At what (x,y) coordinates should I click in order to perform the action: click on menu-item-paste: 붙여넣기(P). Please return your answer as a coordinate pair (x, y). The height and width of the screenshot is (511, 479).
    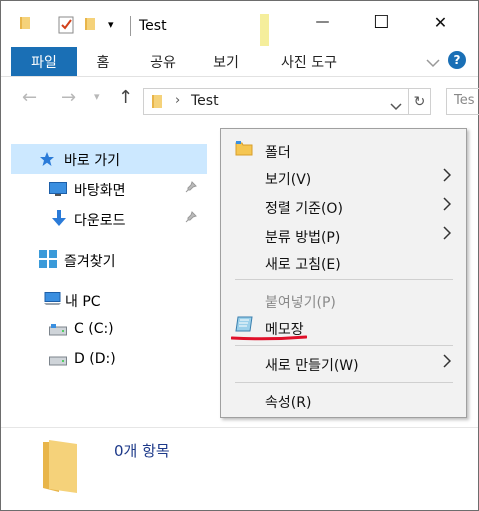
    Looking at the image, I should click on (343, 299).